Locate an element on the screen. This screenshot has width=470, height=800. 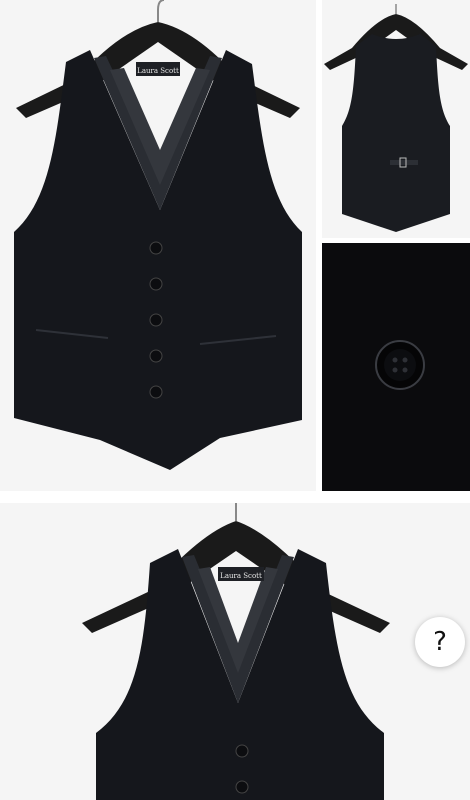
help-button: ? is located at coordinates (440, 642).